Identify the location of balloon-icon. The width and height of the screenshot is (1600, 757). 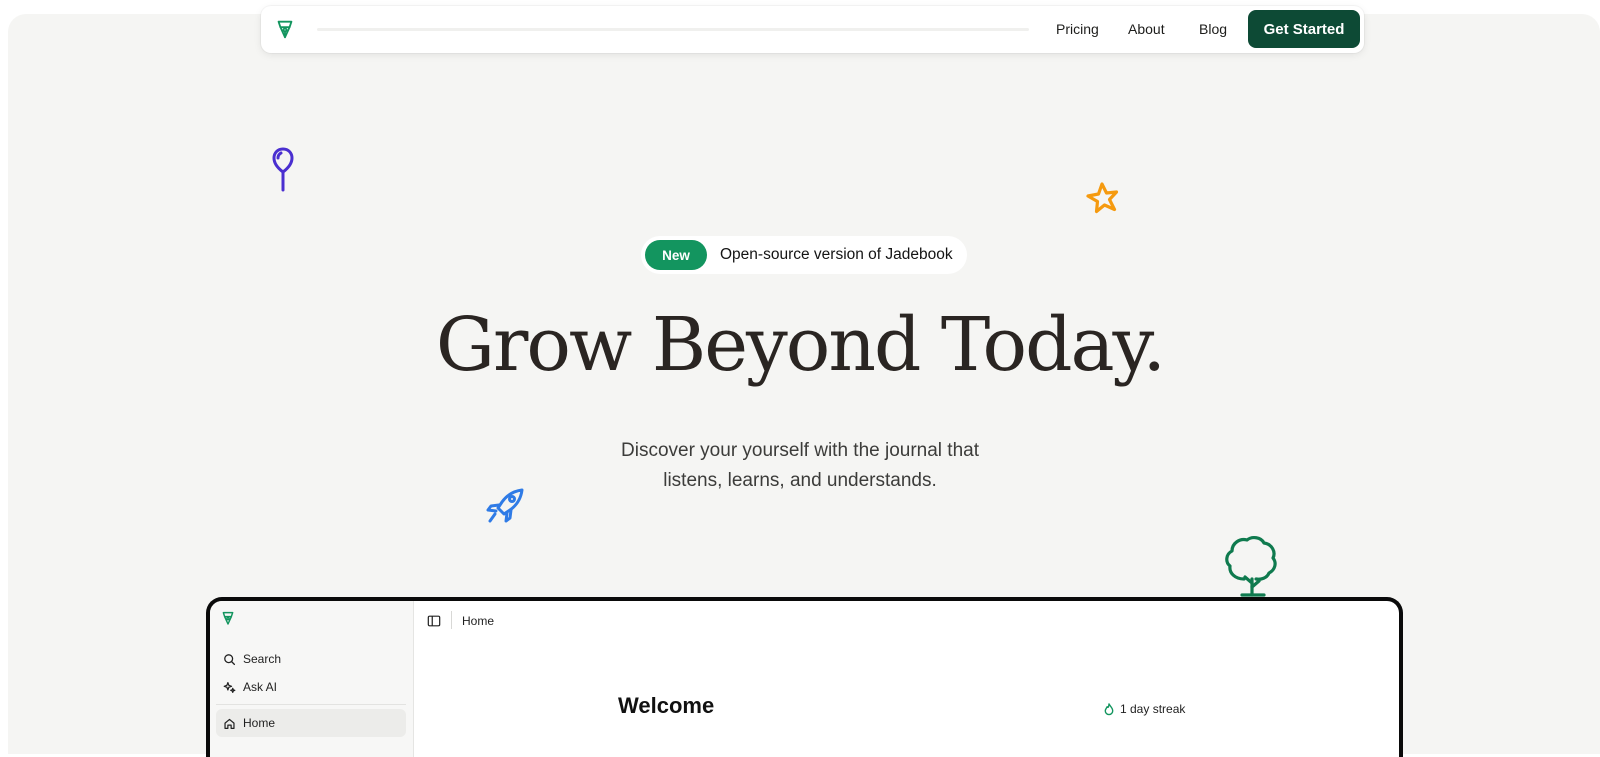
(283, 169).